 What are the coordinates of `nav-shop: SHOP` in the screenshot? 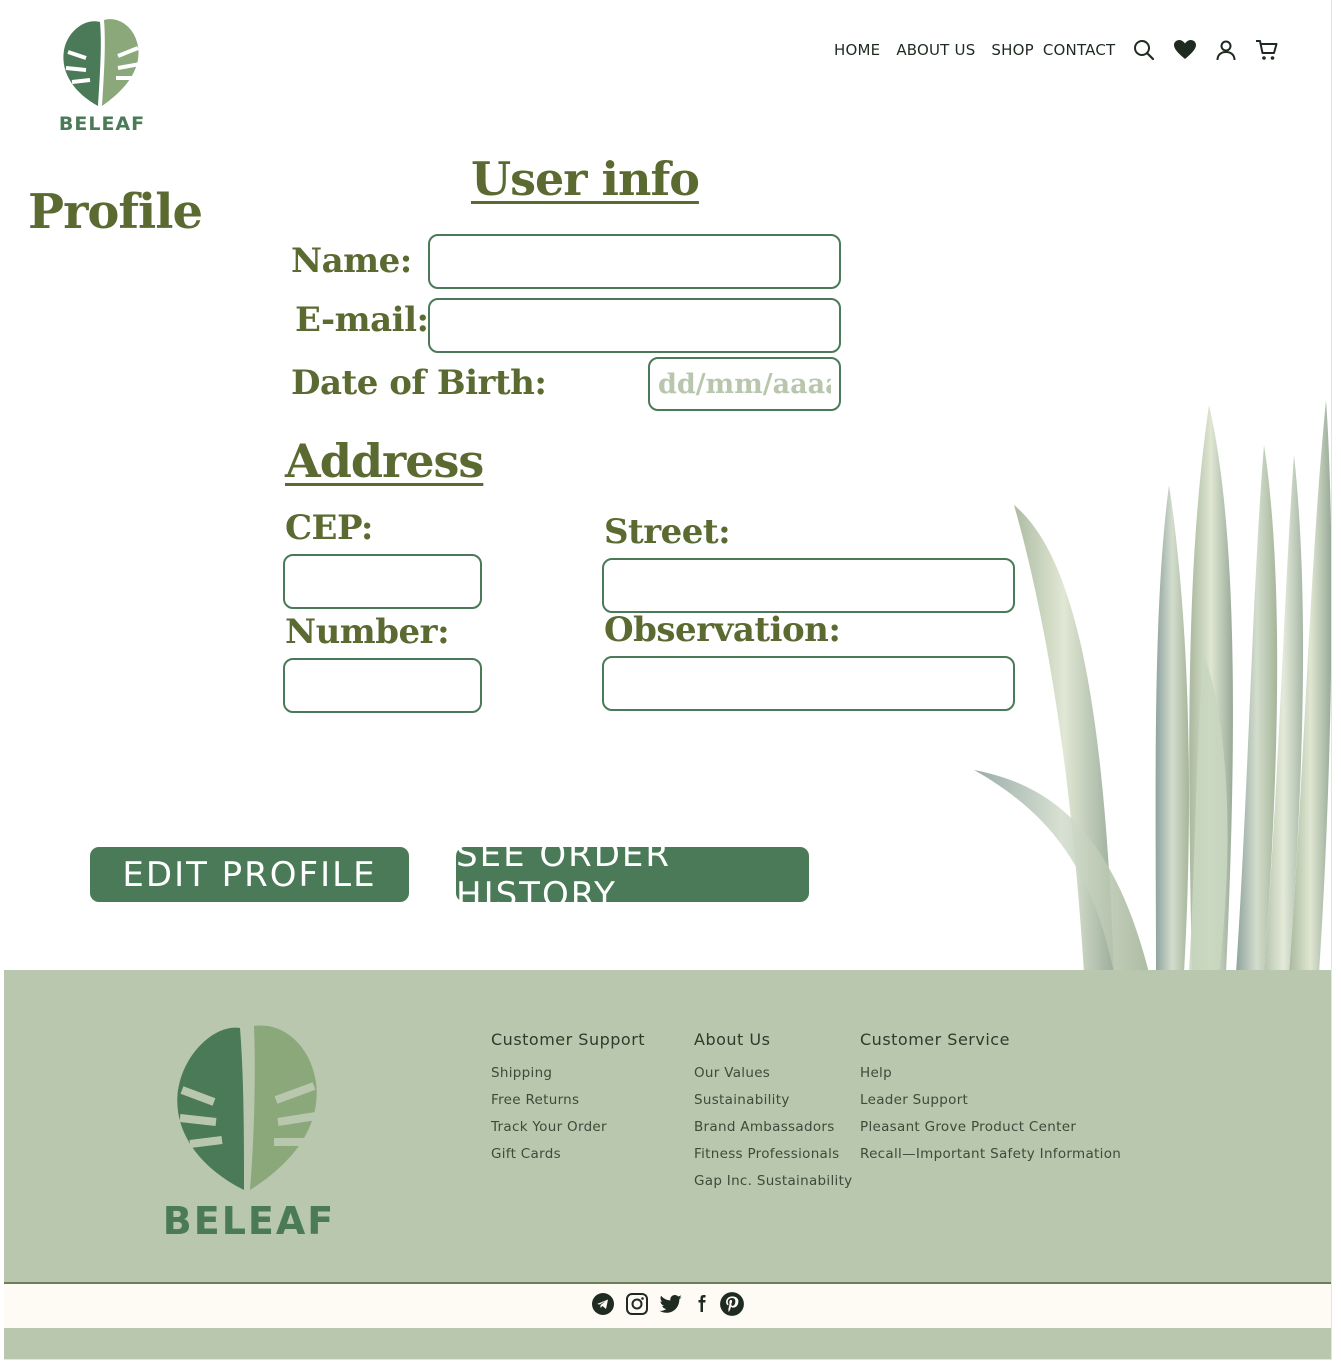 It's located at (1012, 50).